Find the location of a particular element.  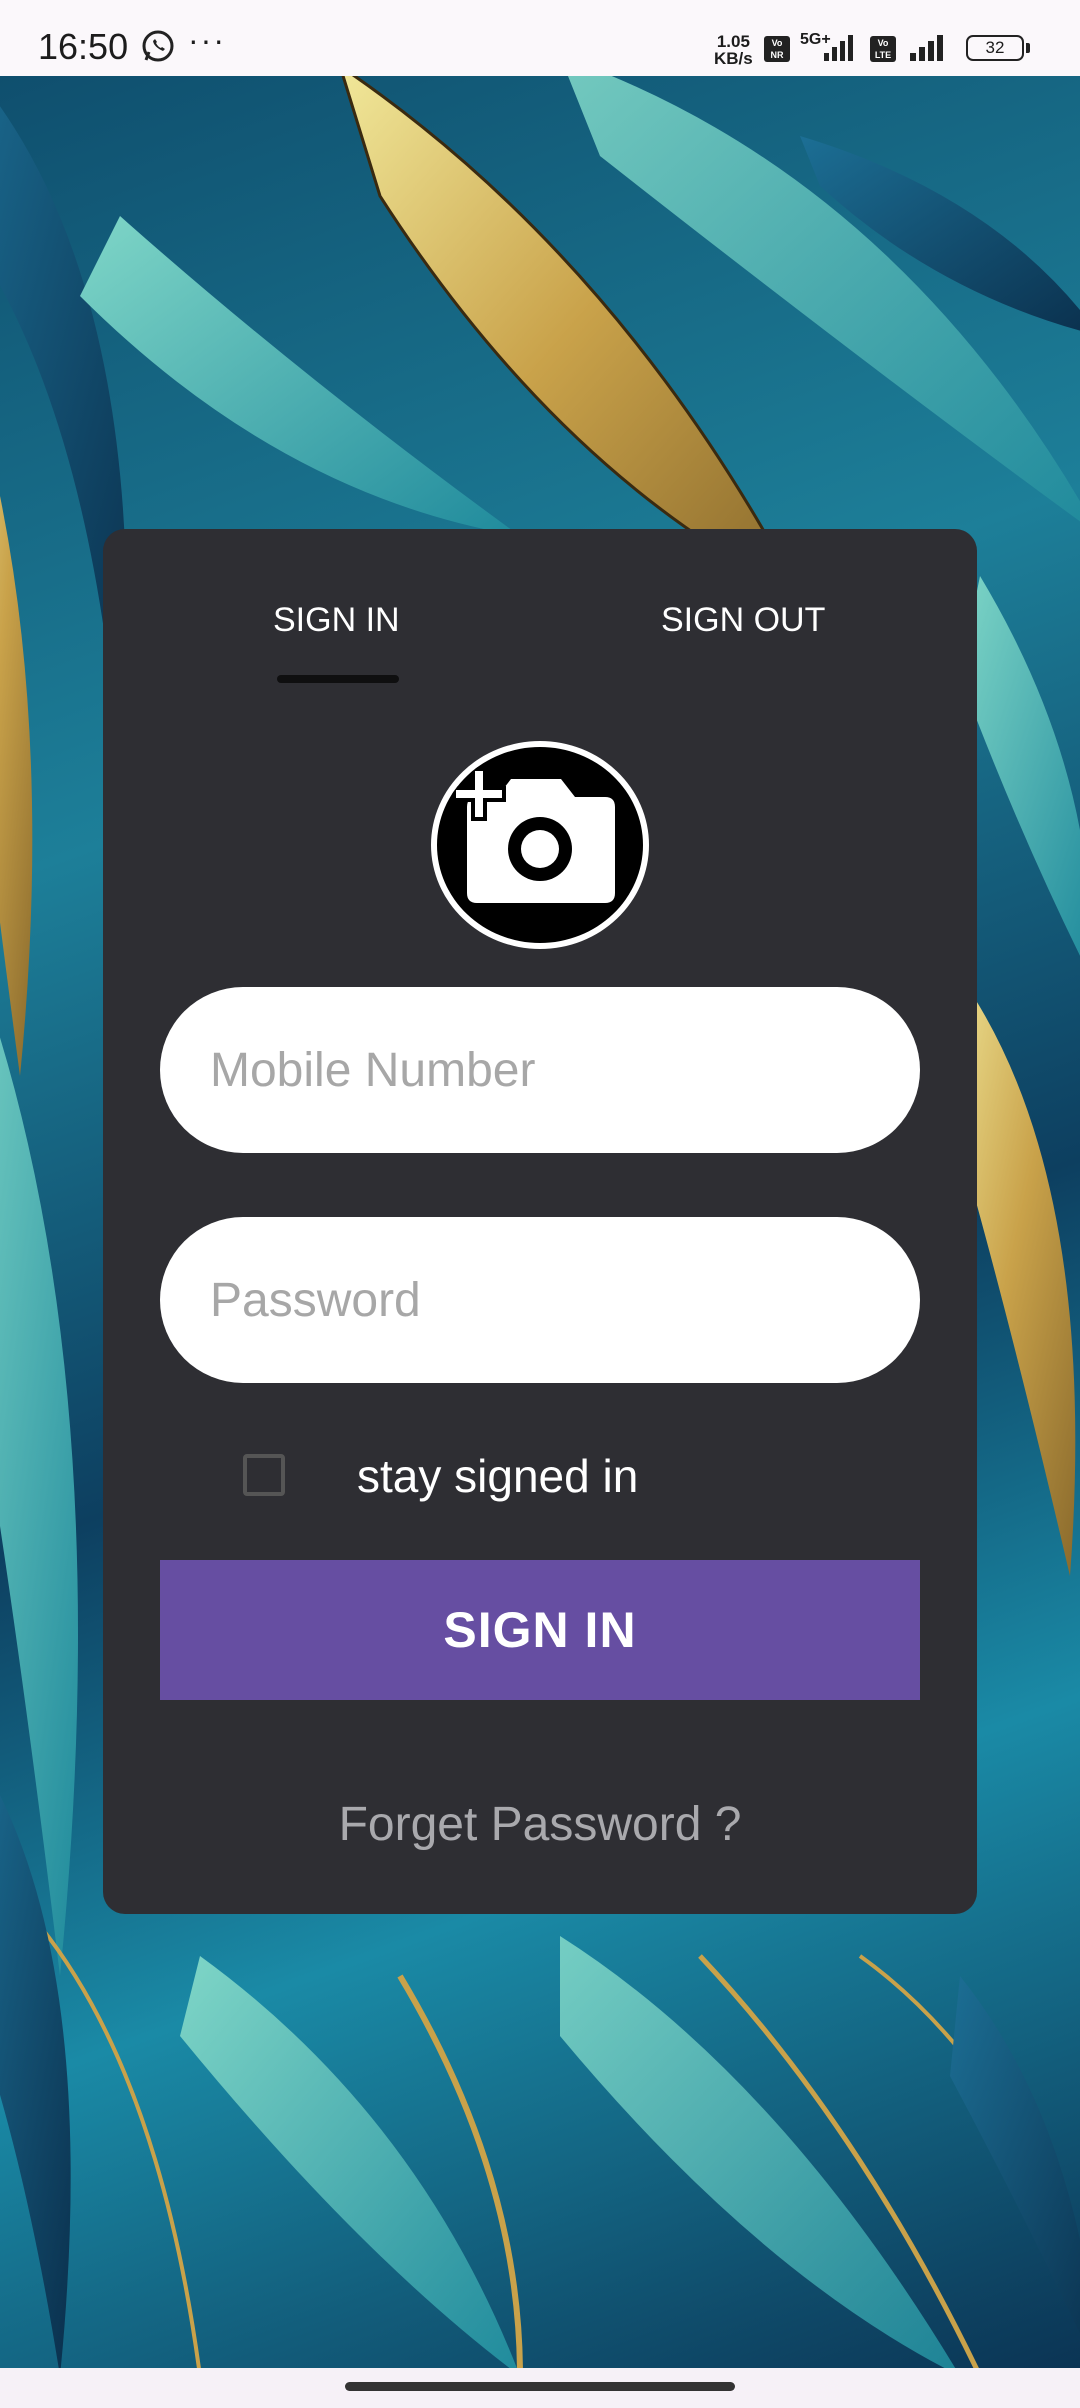

password-input is located at coordinates (540, 1300).